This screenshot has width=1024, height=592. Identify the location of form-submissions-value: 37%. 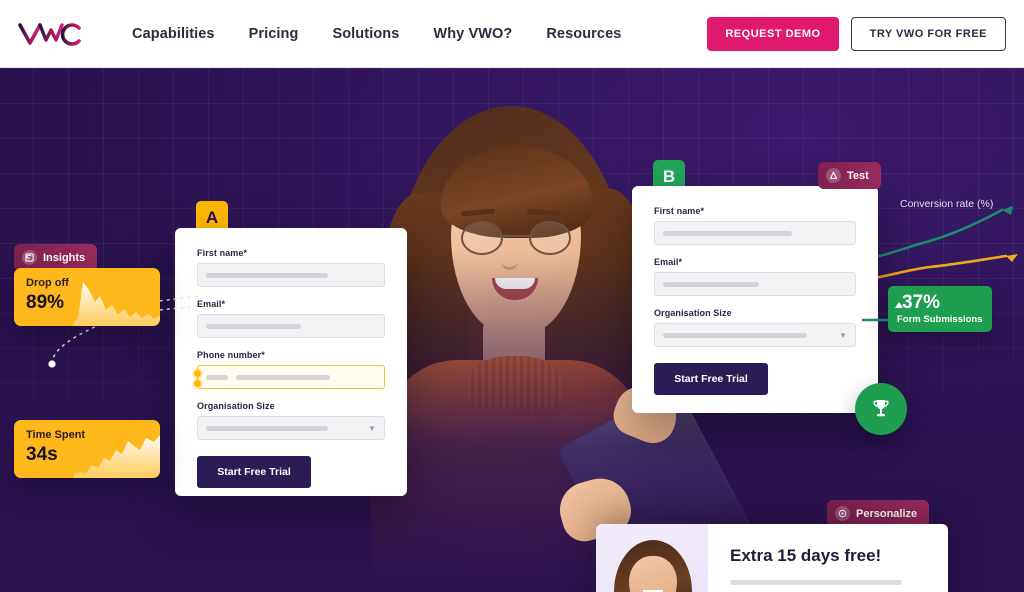
(921, 302).